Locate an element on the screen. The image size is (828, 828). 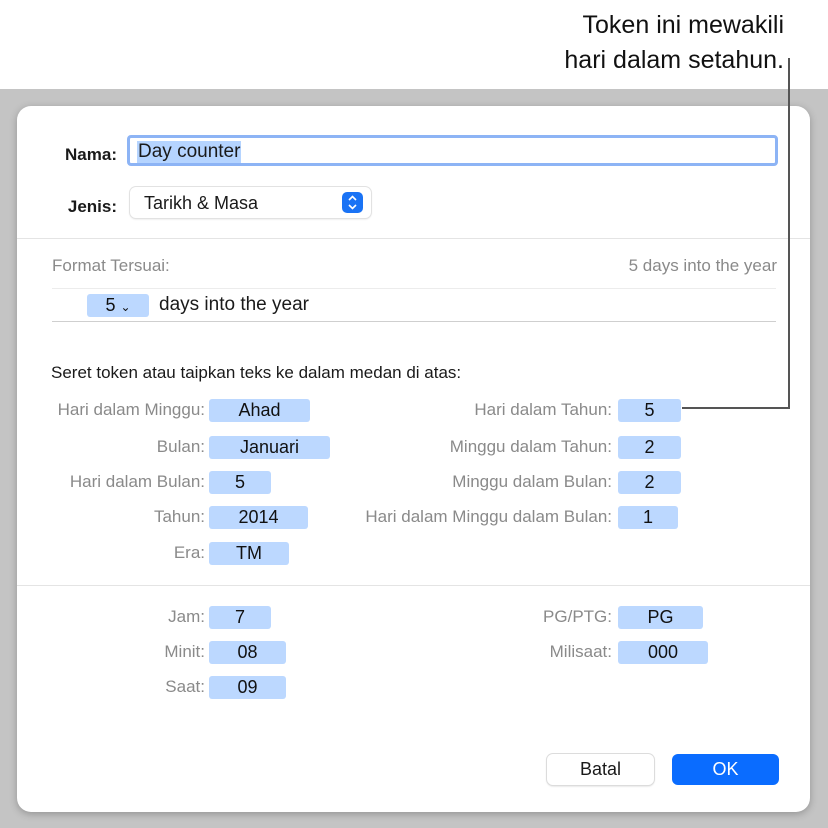
token-label: Minggu dalam Bulan: is located at coordinates (532, 481).